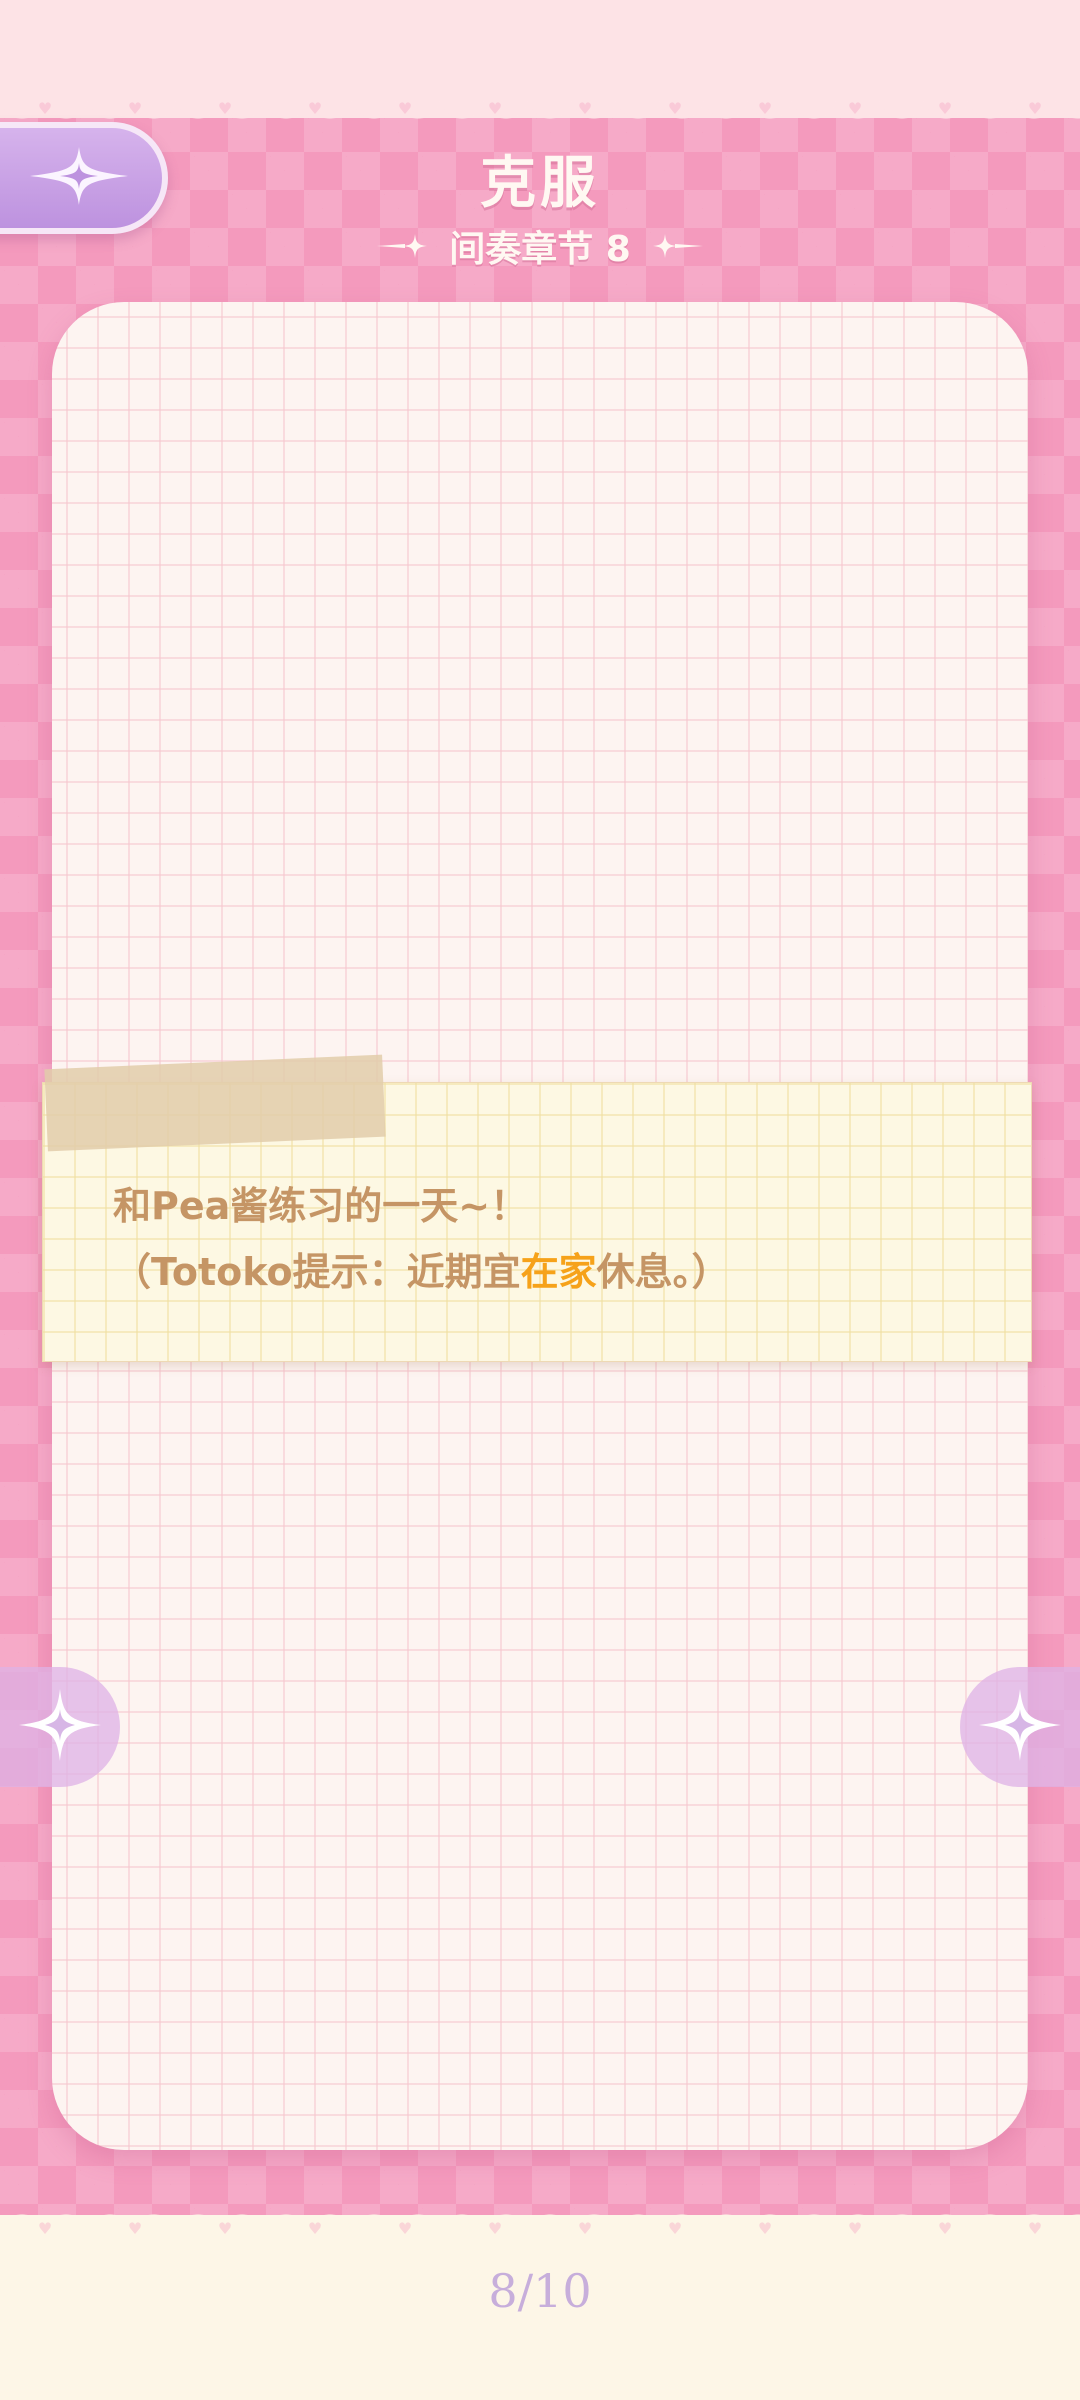  I want to click on masking-tape, so click(215, 1103).